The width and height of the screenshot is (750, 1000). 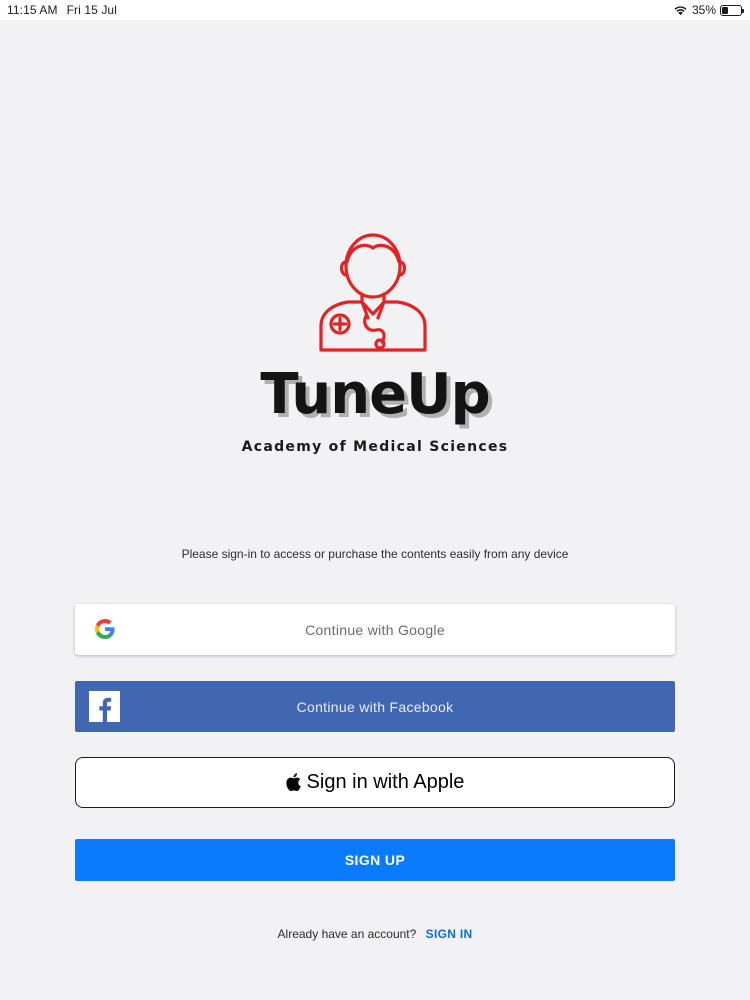 I want to click on apple-icon, so click(x=293, y=781).